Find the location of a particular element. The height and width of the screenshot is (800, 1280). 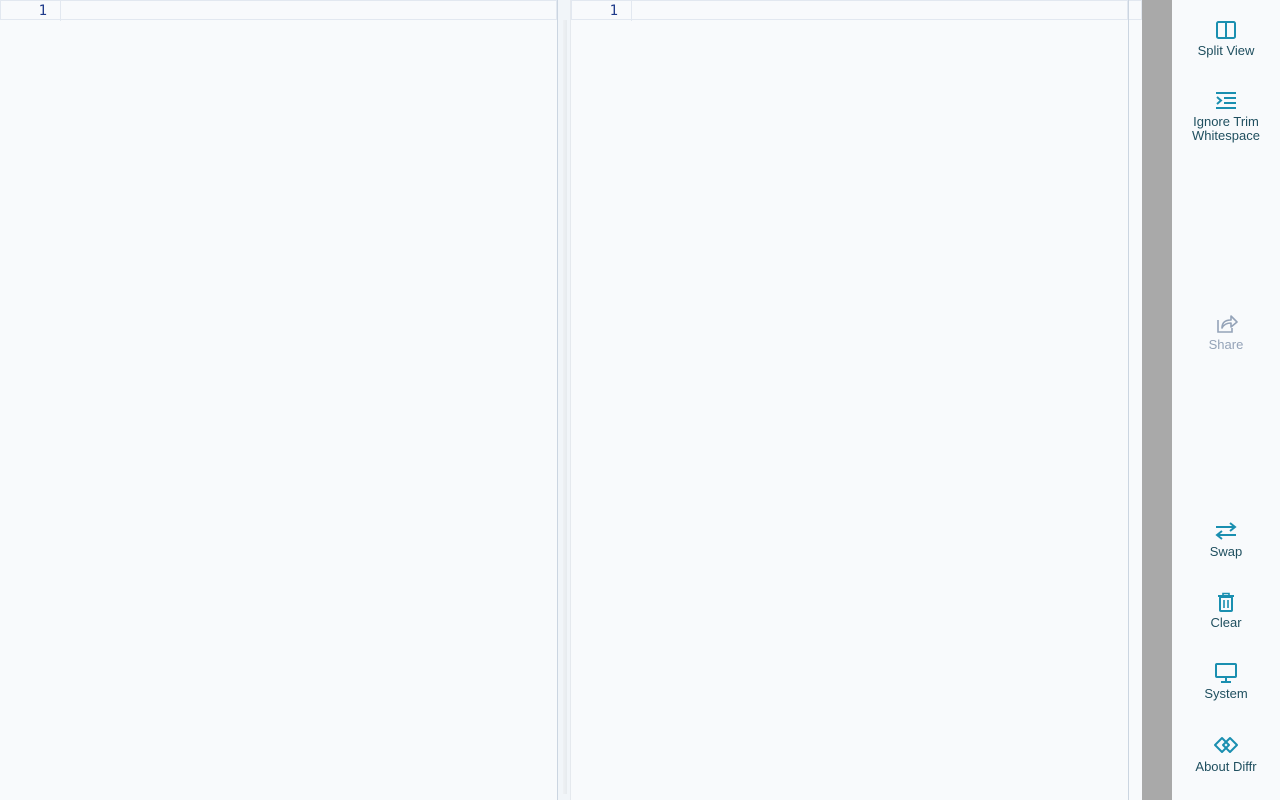

share-button: Share is located at coordinates (1226, 333).